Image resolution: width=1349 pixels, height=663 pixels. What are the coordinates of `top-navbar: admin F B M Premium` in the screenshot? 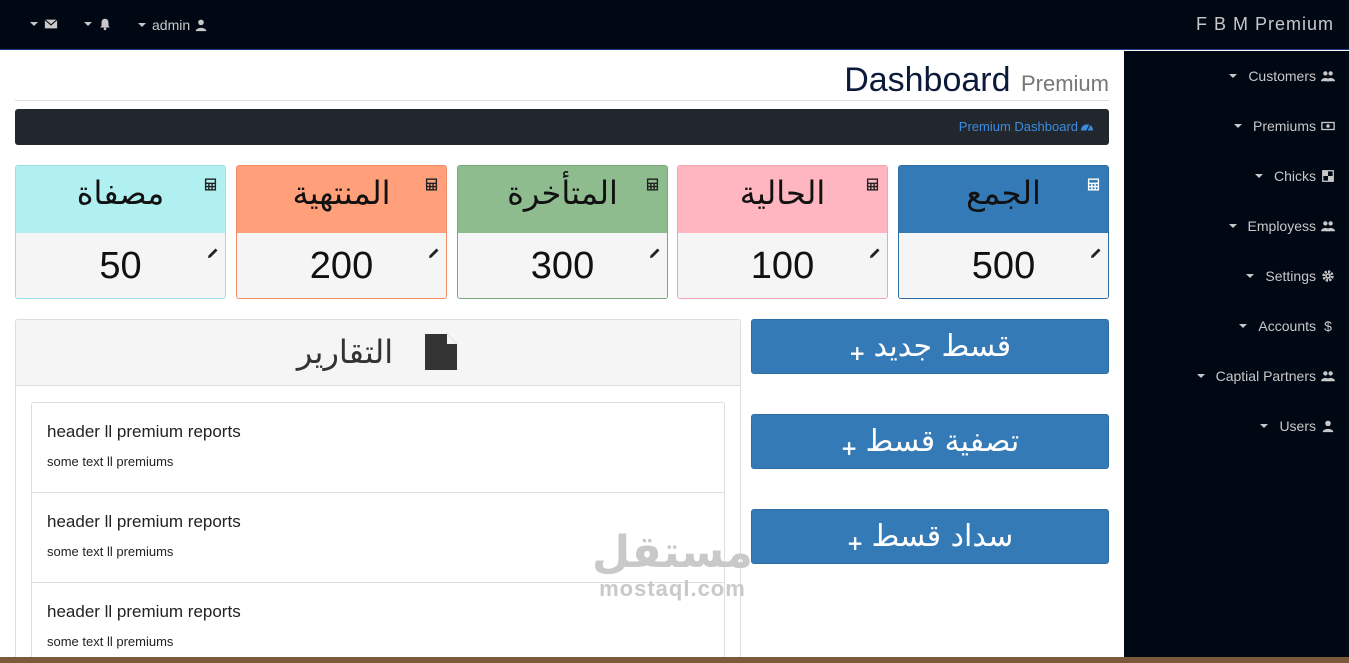 It's located at (674, 25).